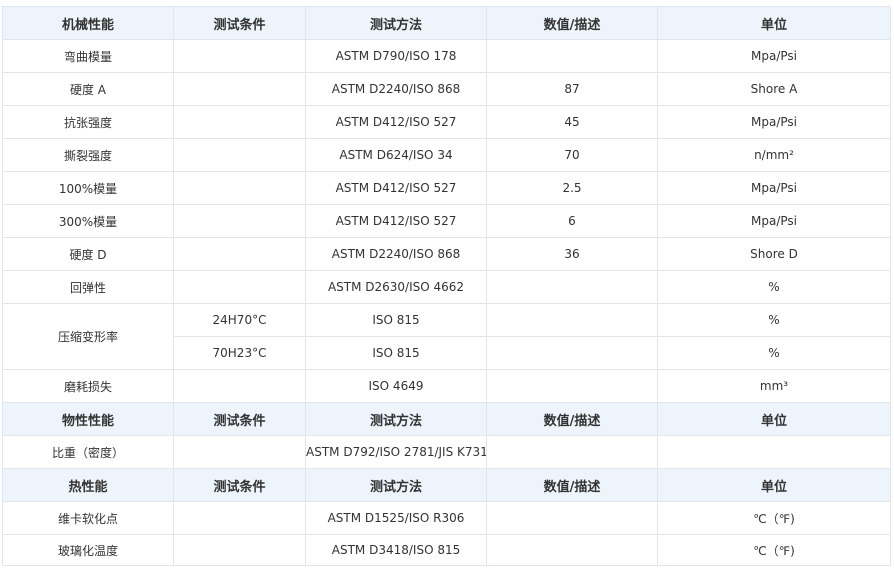 The height and width of the screenshot is (570, 894). What do you see at coordinates (774, 452) in the screenshot?
I see `unit-cell` at bounding box center [774, 452].